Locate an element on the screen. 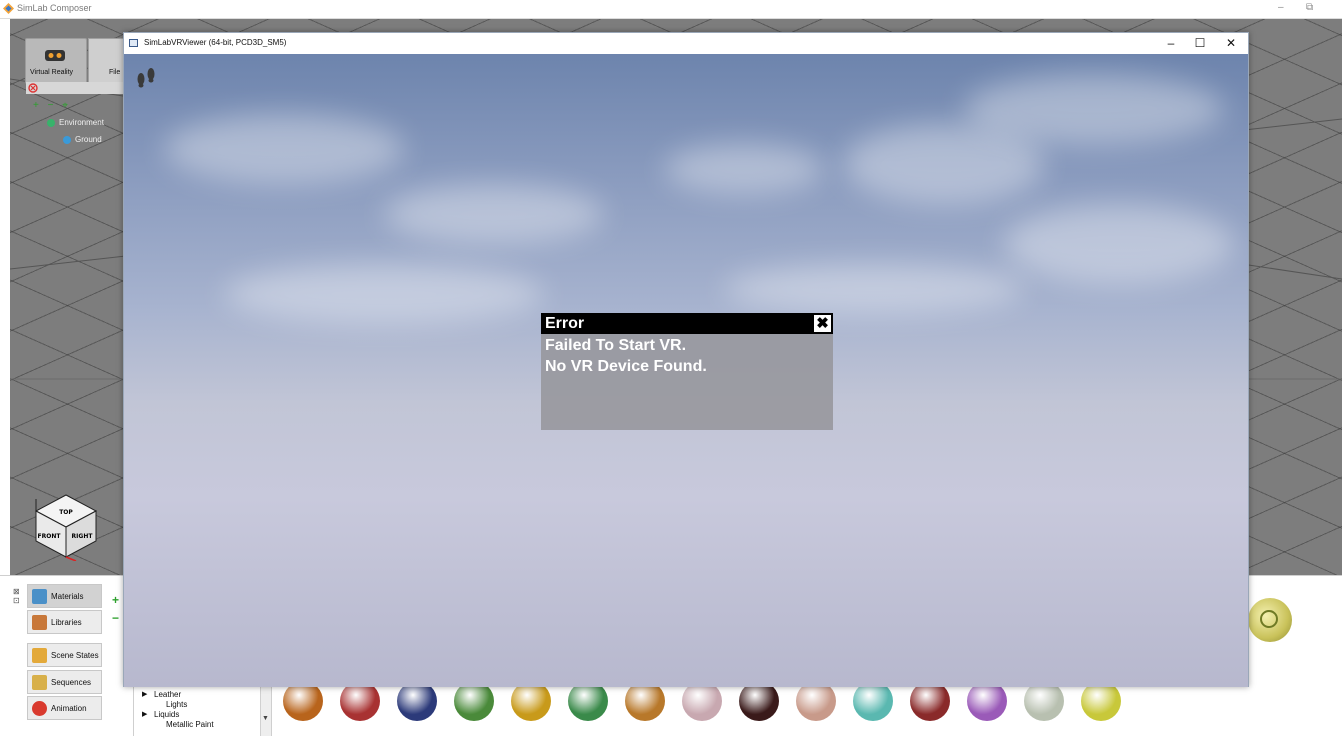  category-item: Metallic Paint is located at coordinates (190, 724).